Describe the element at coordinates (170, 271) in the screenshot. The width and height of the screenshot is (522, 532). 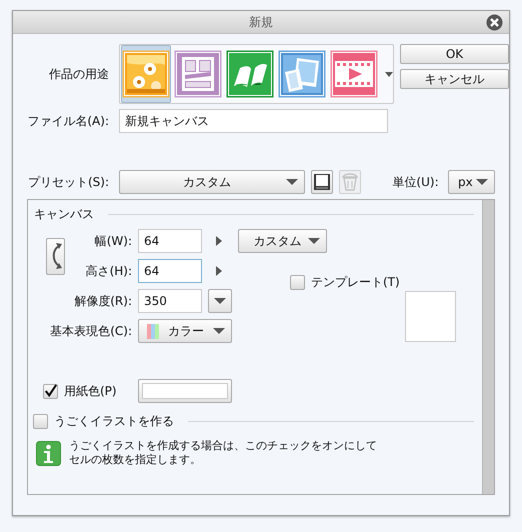
I see `height-field: 64` at that location.